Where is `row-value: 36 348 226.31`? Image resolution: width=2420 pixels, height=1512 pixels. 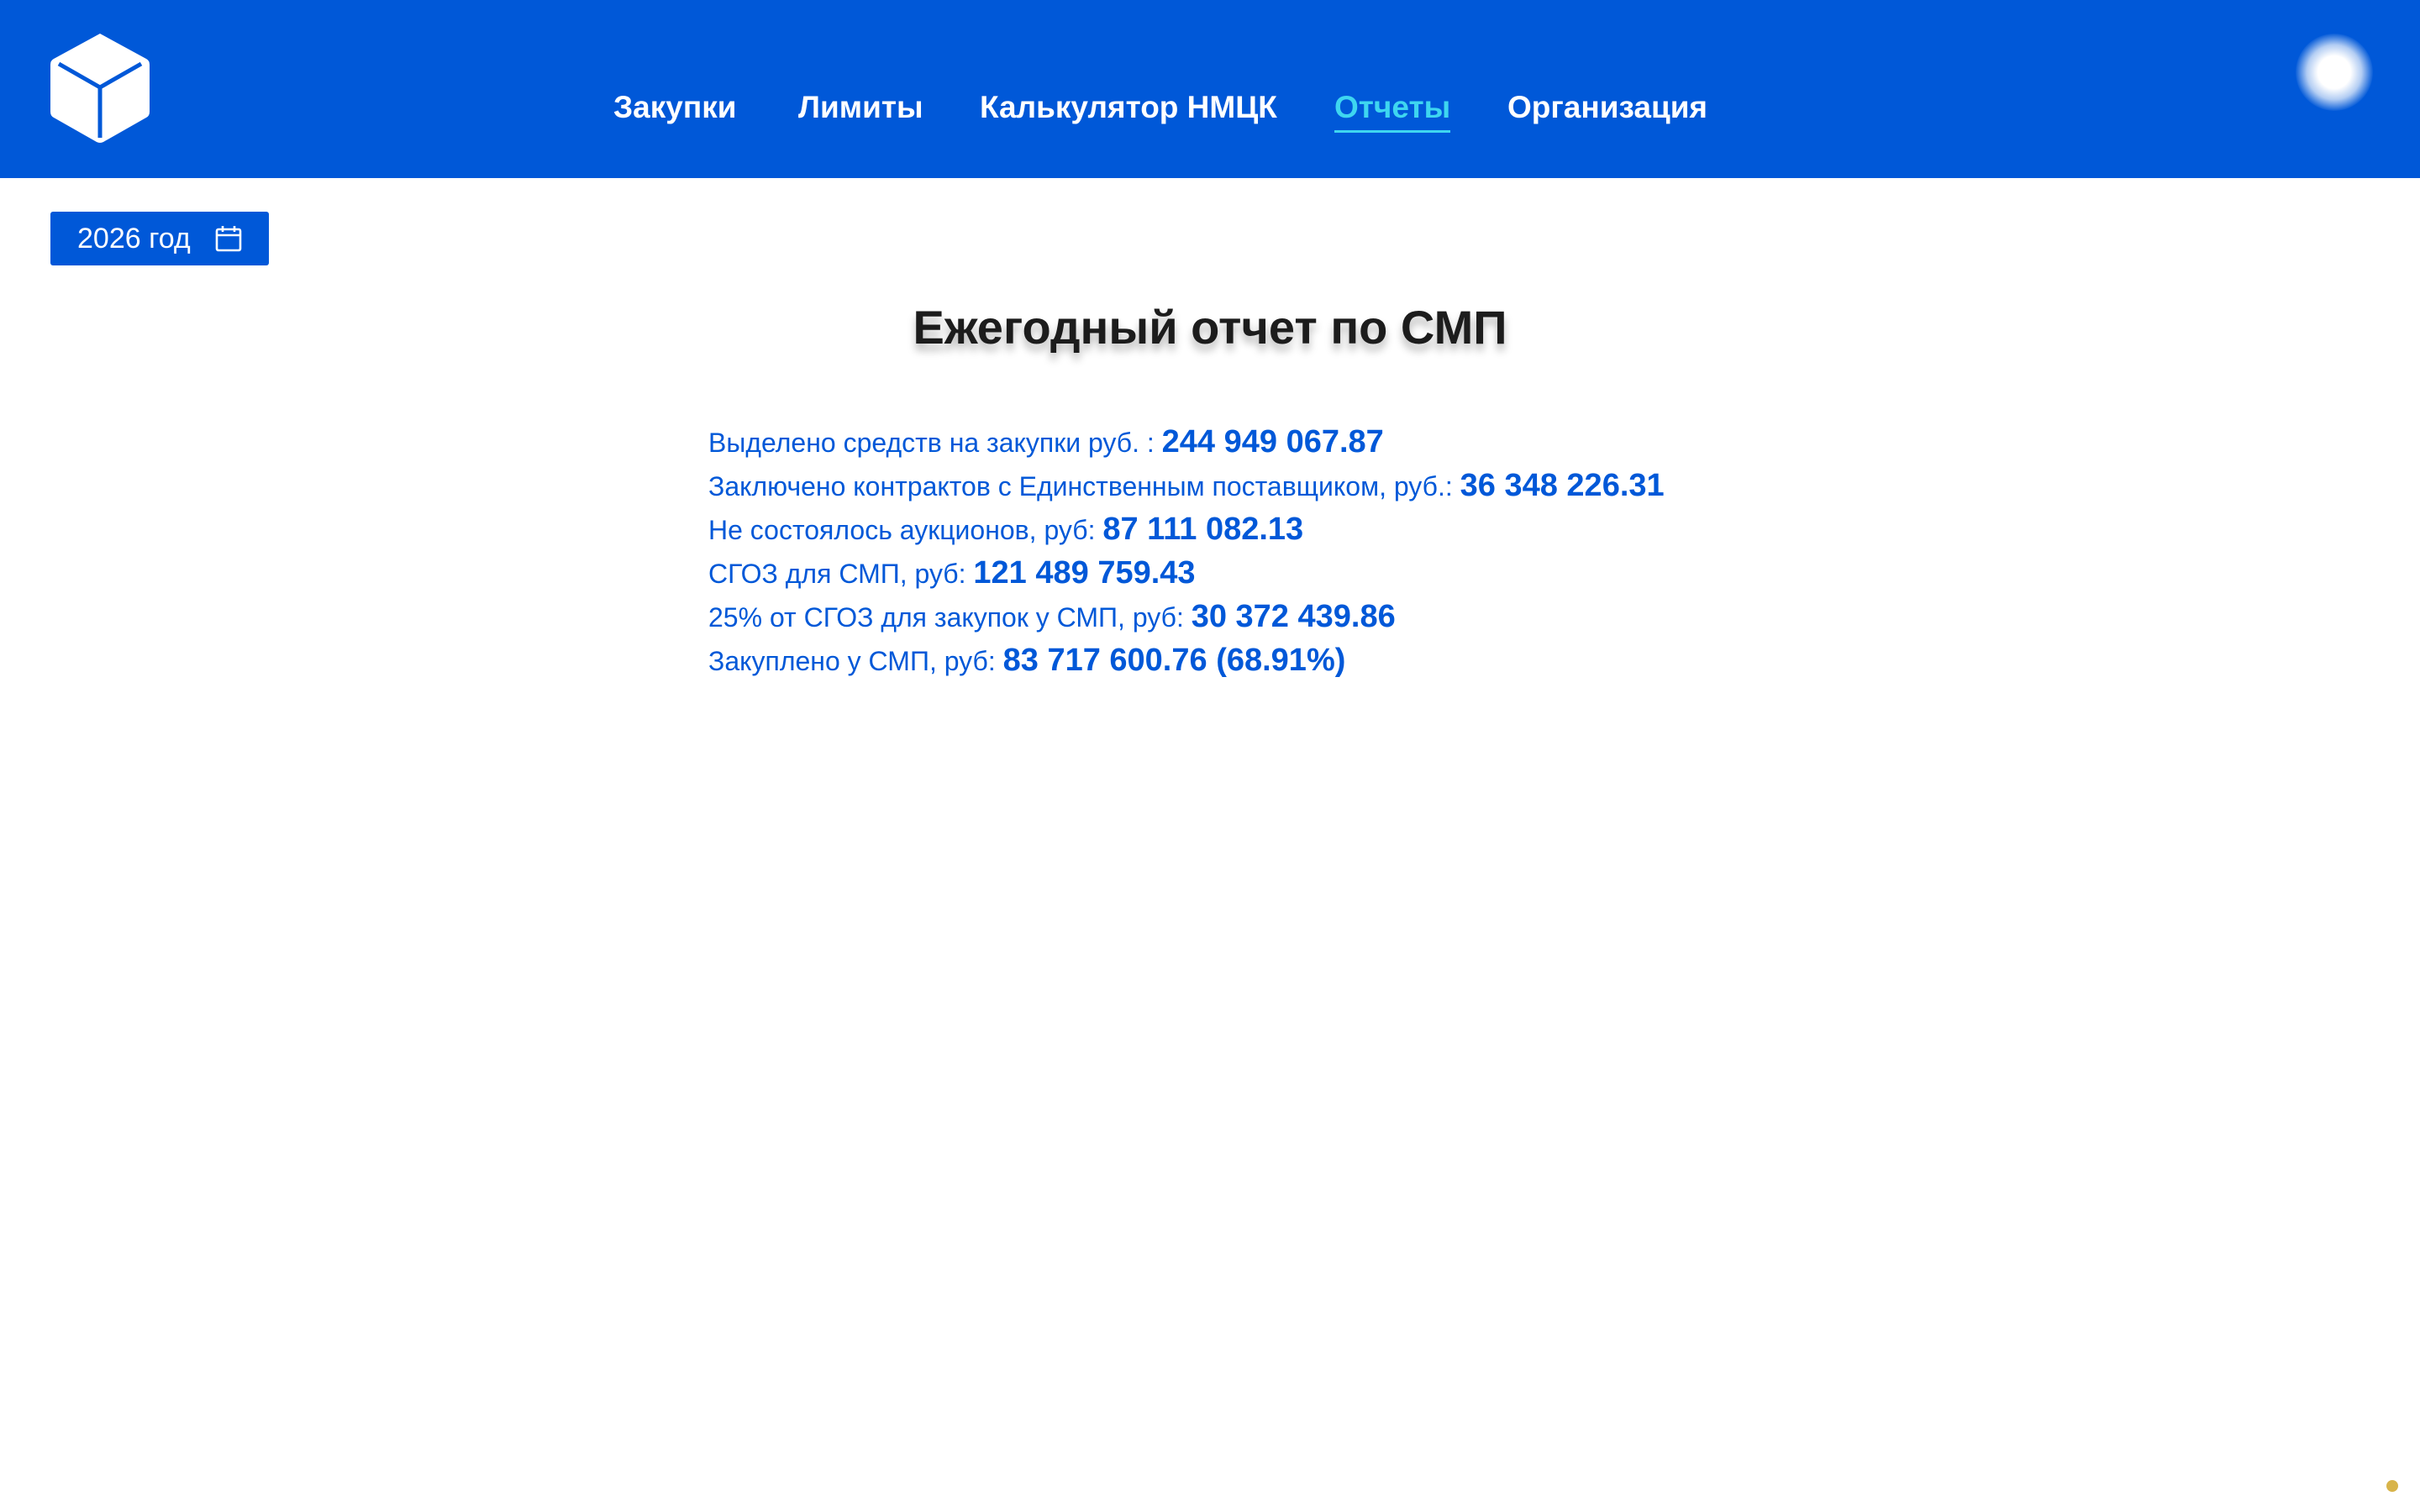
row-value: 36 348 226.31 is located at coordinates (1562, 485).